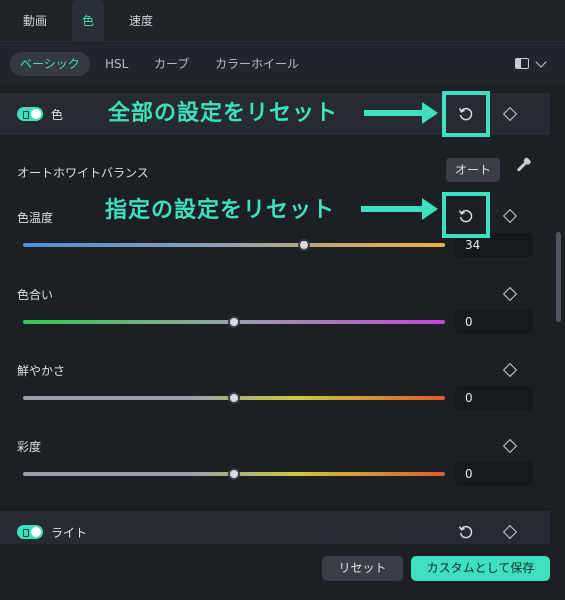 This screenshot has width=565, height=600. I want to click on temperature-slider-track, so click(234, 245).